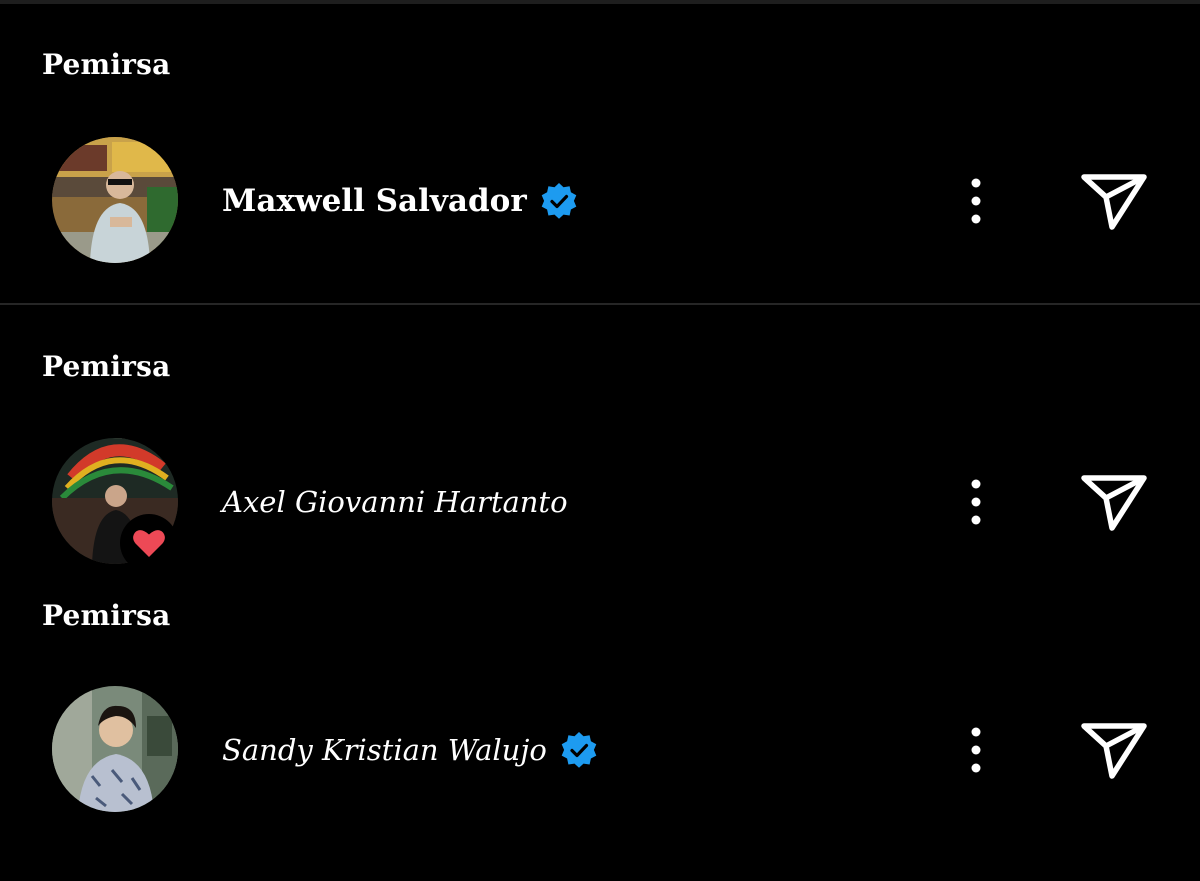 The width and height of the screenshot is (1200, 881). I want to click on section-divider, so click(600, 304).